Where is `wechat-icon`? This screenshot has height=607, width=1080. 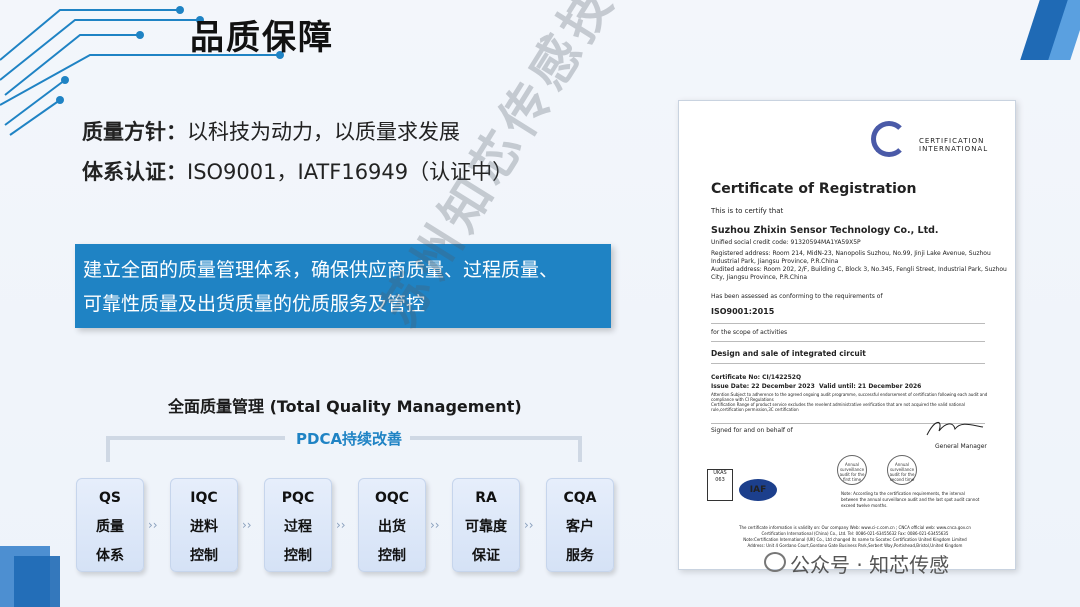 wechat-icon is located at coordinates (775, 562).